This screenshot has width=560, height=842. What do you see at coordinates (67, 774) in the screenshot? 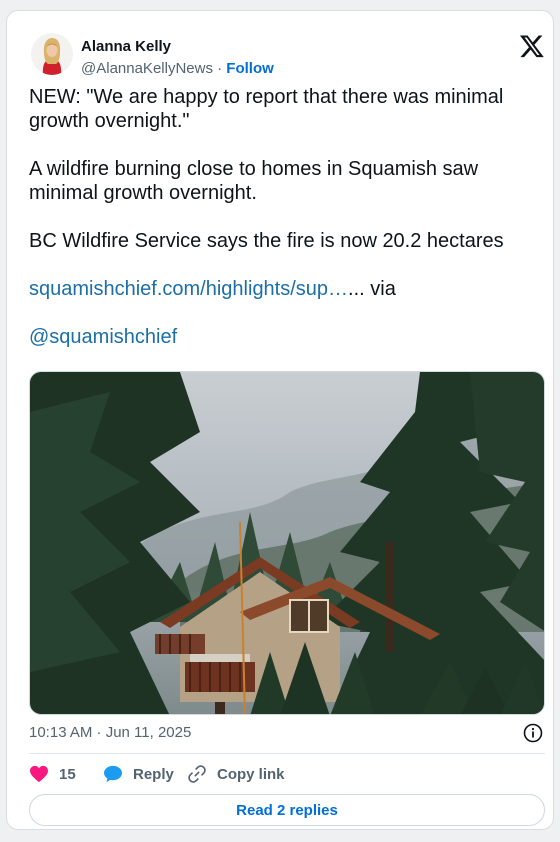
I see `like-count: 15` at bounding box center [67, 774].